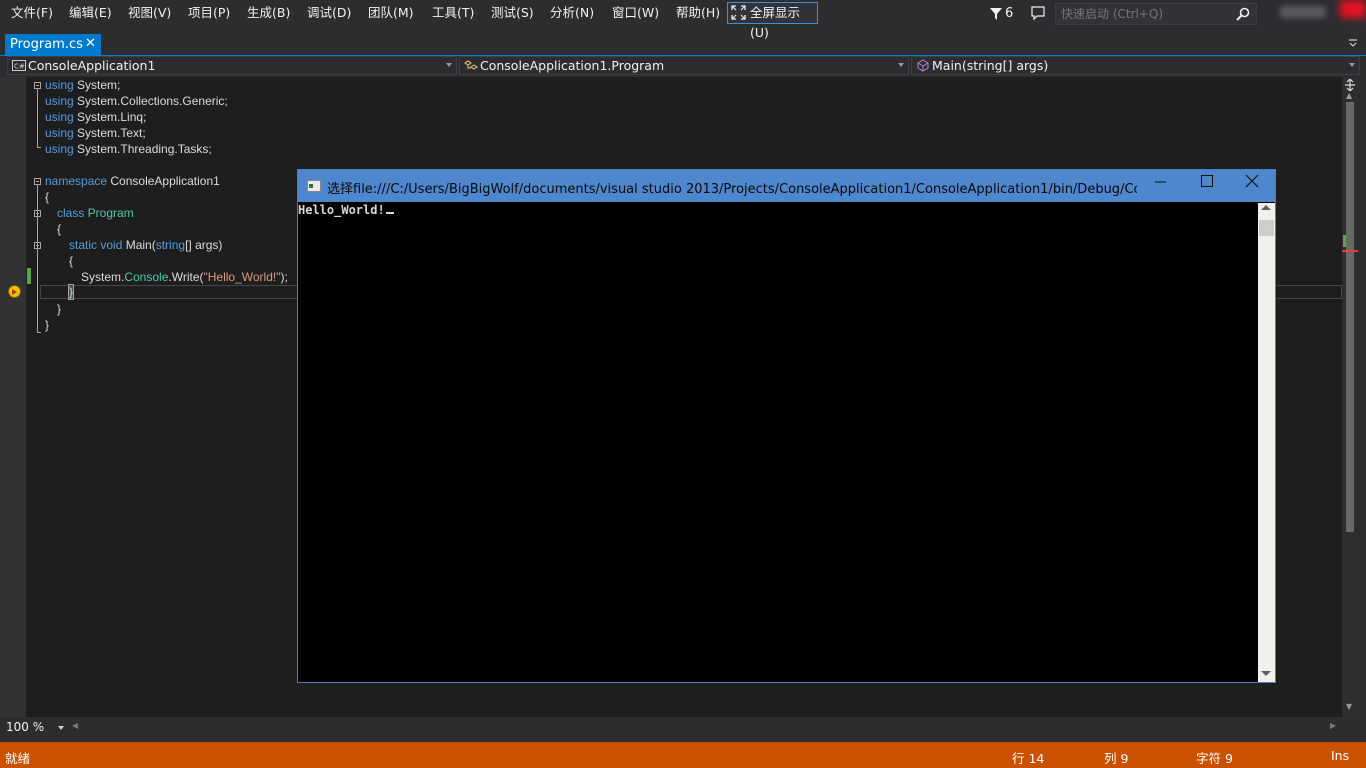 This screenshot has height=768, width=1366. I want to click on code-line-8: {, so click(47, 197).